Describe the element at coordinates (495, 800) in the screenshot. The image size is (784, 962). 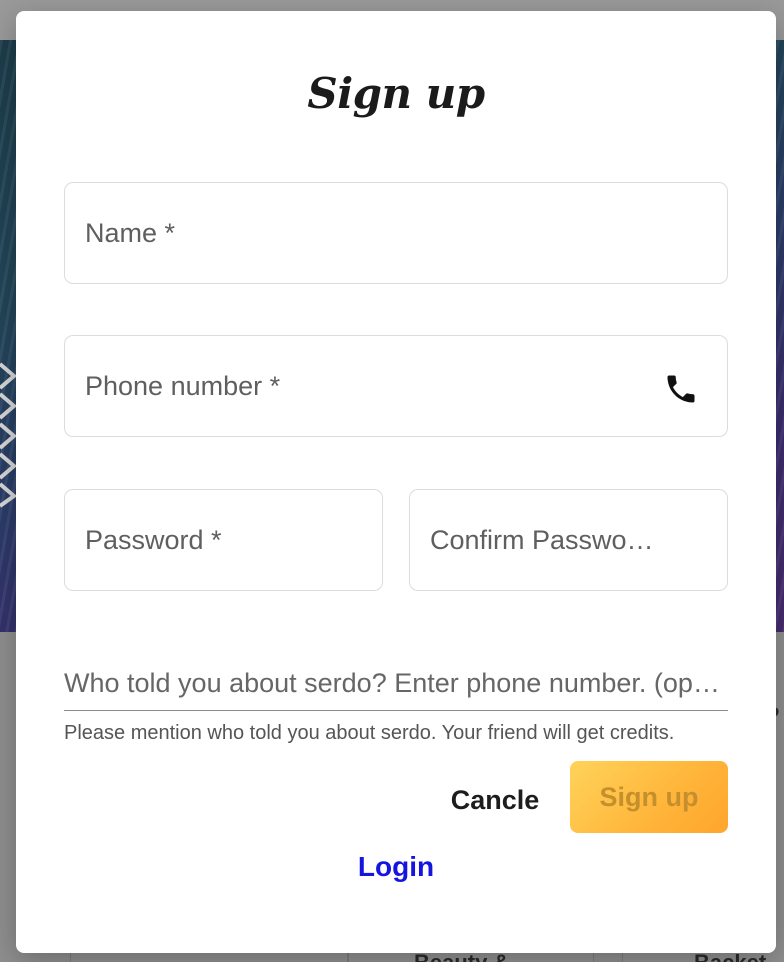
I see `cancel-button: Cancle` at that location.